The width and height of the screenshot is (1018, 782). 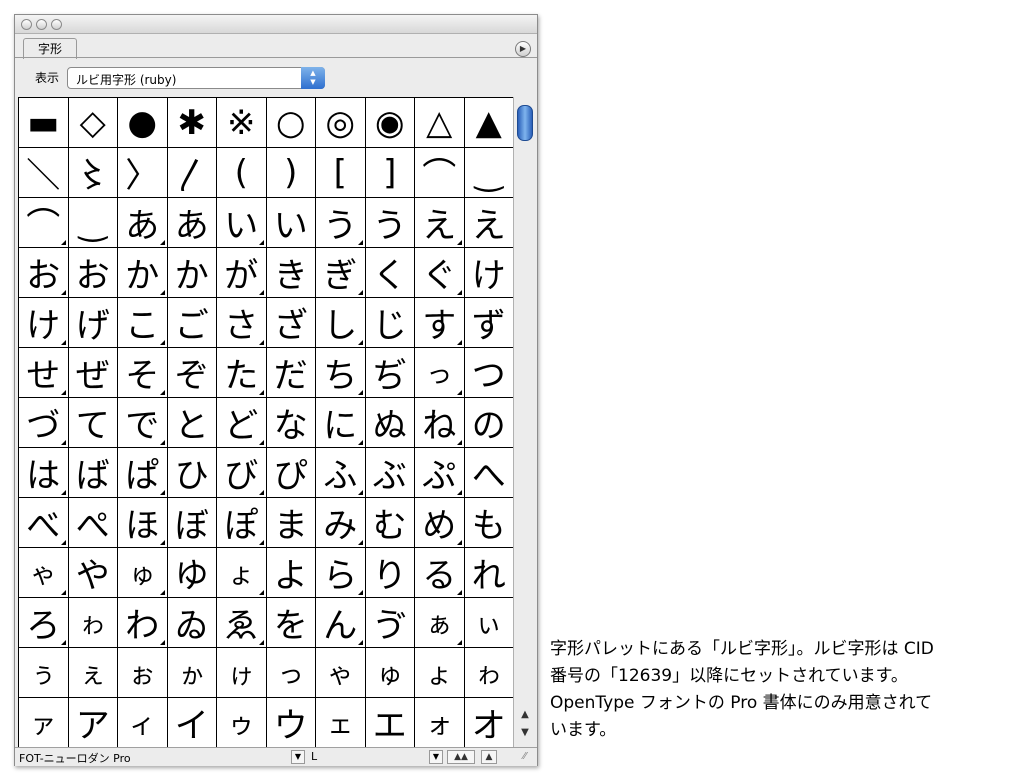 What do you see at coordinates (489, 573) in the screenshot?
I see `glyph-cell: れ` at bounding box center [489, 573].